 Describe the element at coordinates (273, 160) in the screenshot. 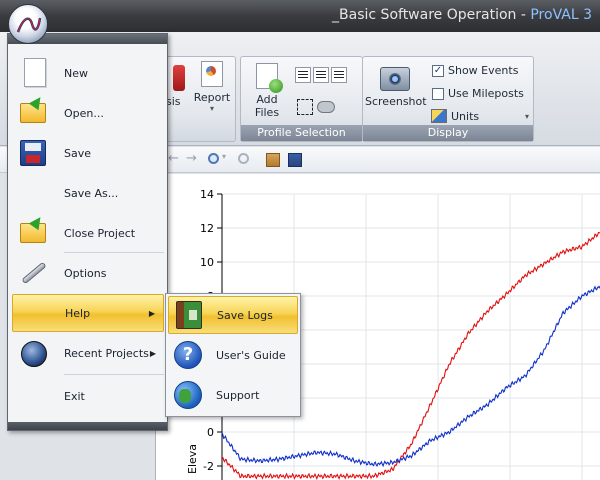

I see `clipboard-icon` at that location.